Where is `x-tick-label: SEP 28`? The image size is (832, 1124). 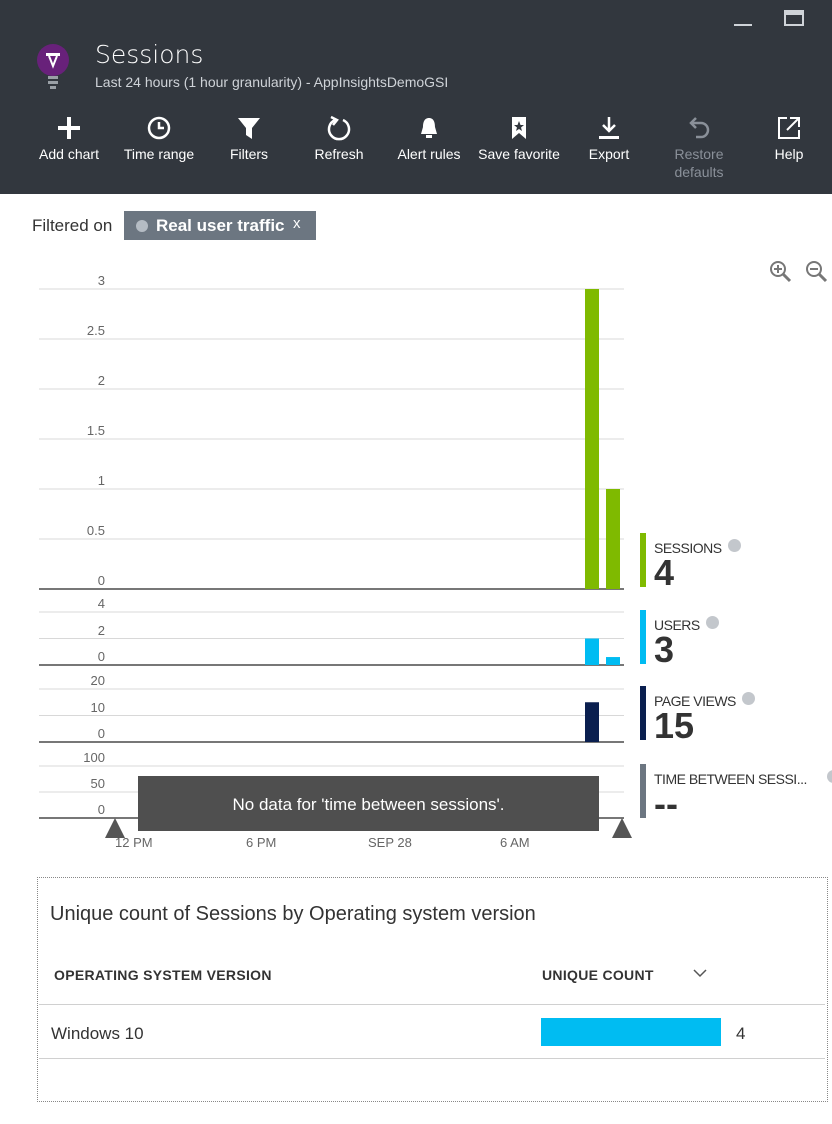 x-tick-label: SEP 28 is located at coordinates (390, 842).